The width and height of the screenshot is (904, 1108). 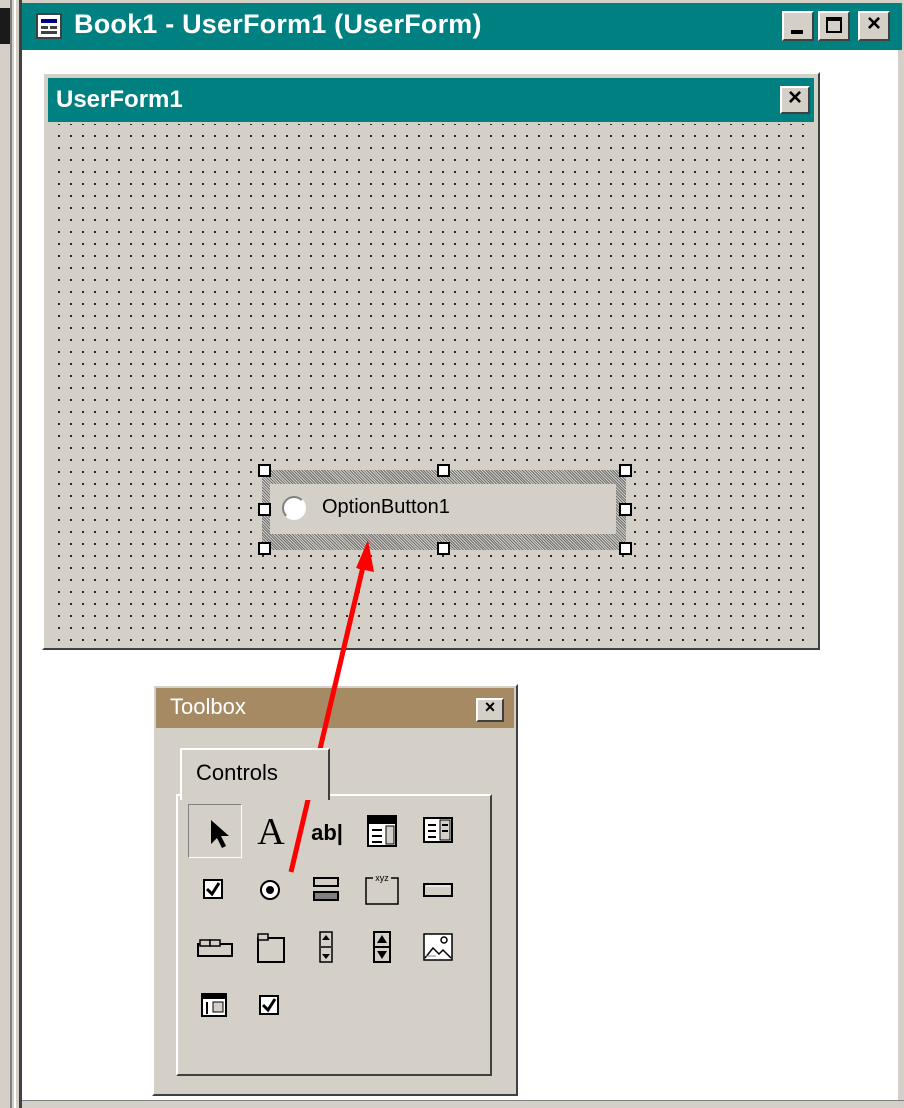 I want to click on option-button-icon, so click(x=270, y=890).